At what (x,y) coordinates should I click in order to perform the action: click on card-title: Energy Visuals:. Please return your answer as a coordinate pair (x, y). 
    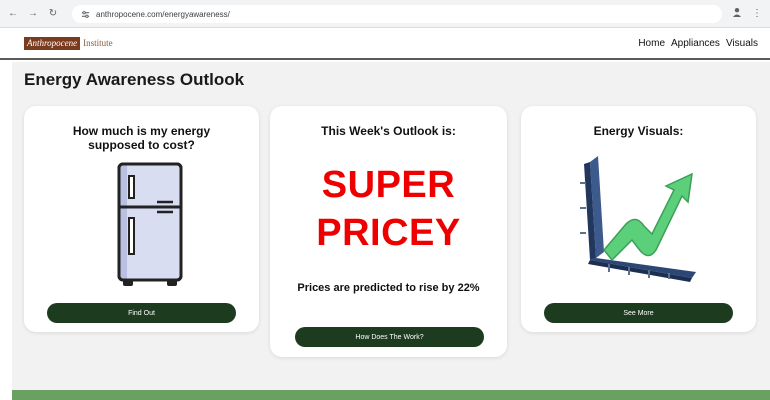
    Looking at the image, I should click on (638, 131).